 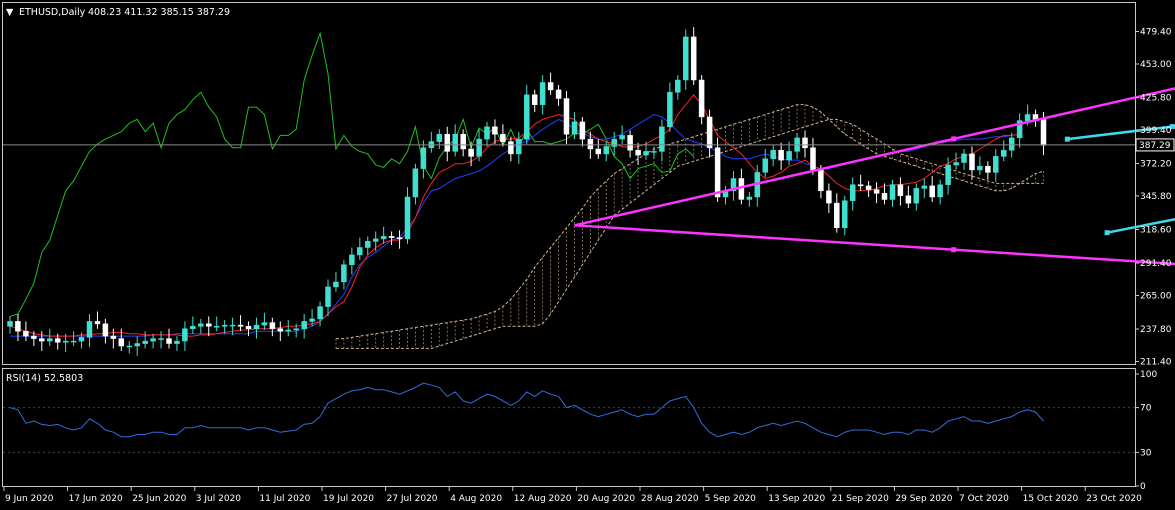 I want to click on price-tick-label: 265.00, so click(x=1156, y=297).